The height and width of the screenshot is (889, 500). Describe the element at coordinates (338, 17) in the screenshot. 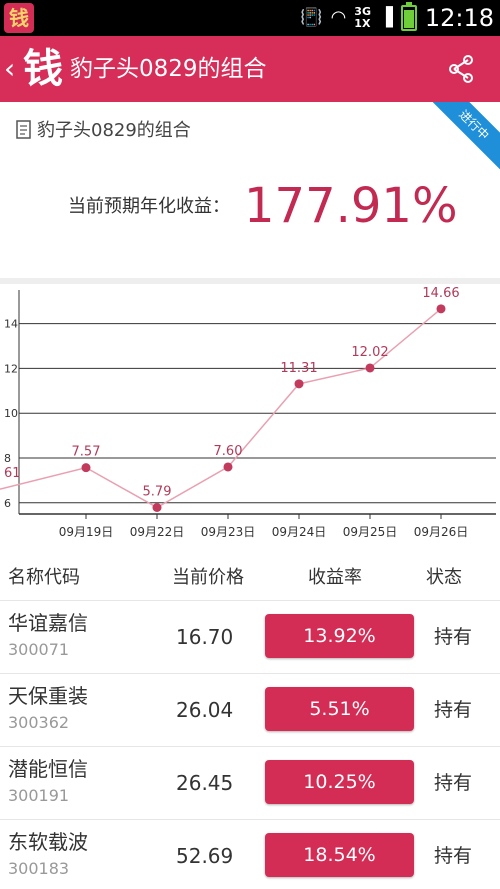

I see `wifi-icon: ◠` at that location.